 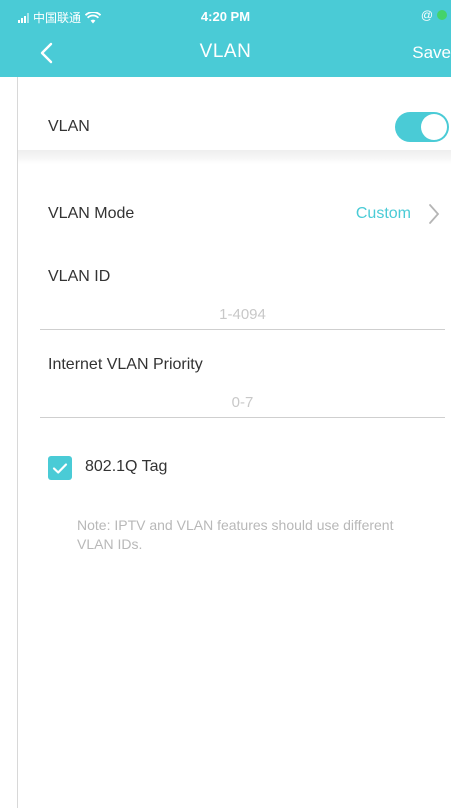 What do you see at coordinates (434, 15) in the screenshot?
I see `status-right: @` at bounding box center [434, 15].